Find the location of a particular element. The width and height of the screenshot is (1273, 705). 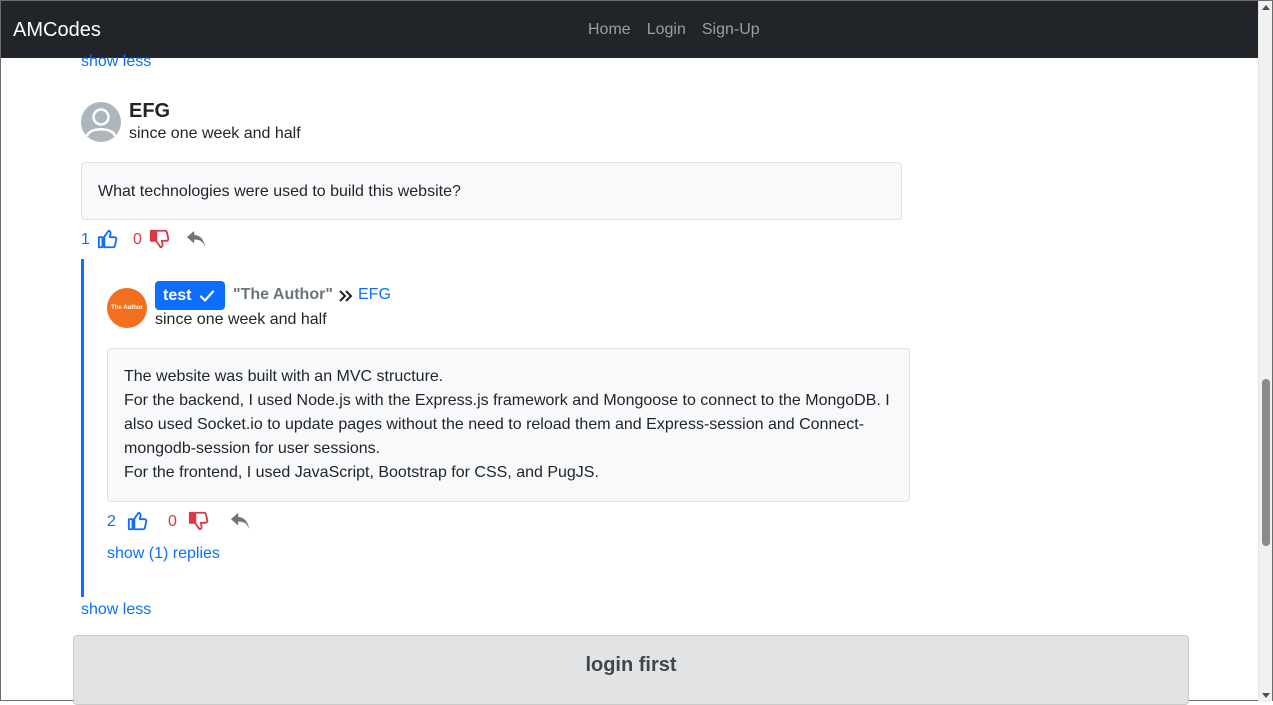

author-tag: "The Author" is located at coordinates (283, 294).